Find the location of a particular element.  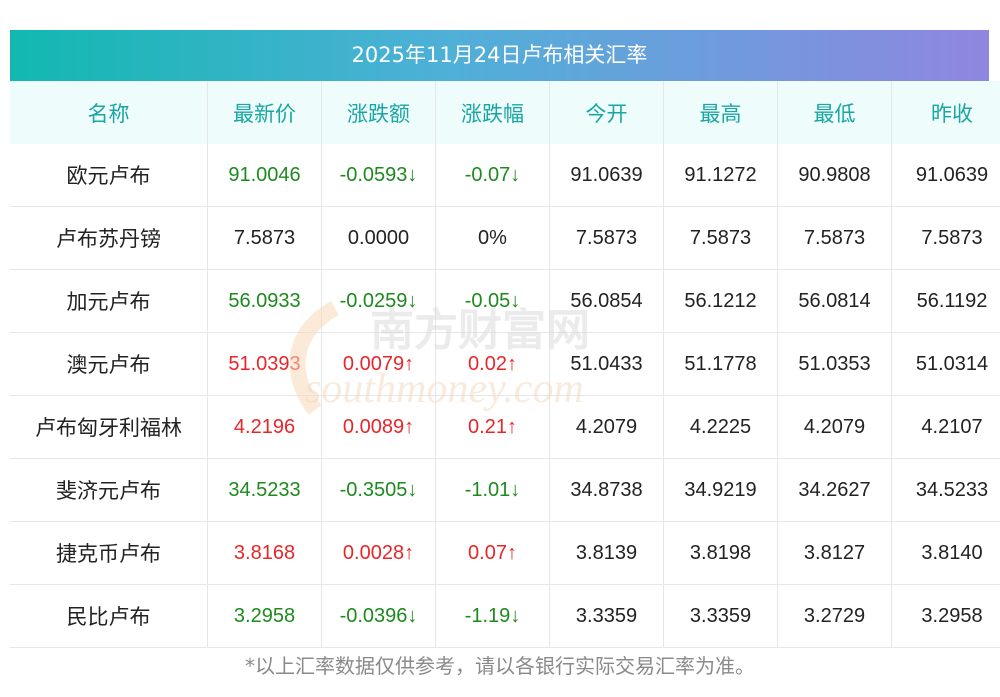

cell-low: 3.8127 is located at coordinates (834, 553).